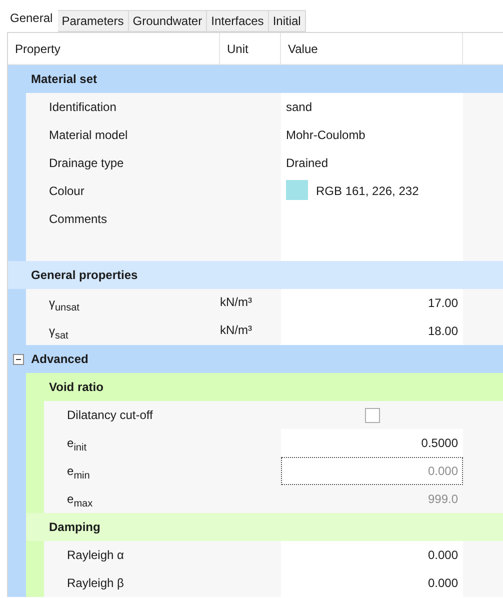 This screenshot has height=598, width=503. Describe the element at coordinates (372, 415) in the screenshot. I see `checkbox` at that location.